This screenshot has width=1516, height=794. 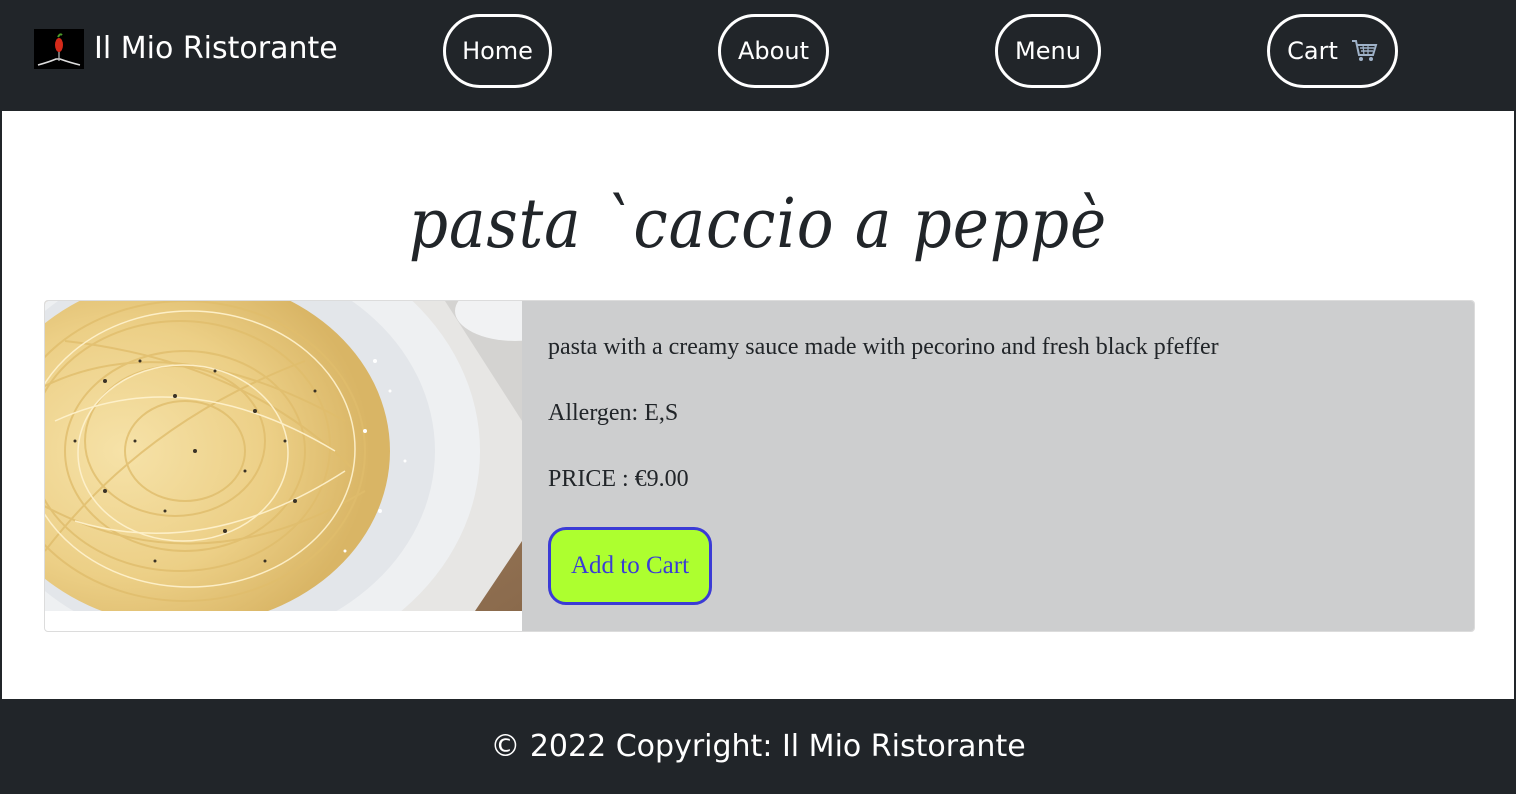 What do you see at coordinates (283, 456) in the screenshot?
I see `dish-photo` at bounding box center [283, 456].